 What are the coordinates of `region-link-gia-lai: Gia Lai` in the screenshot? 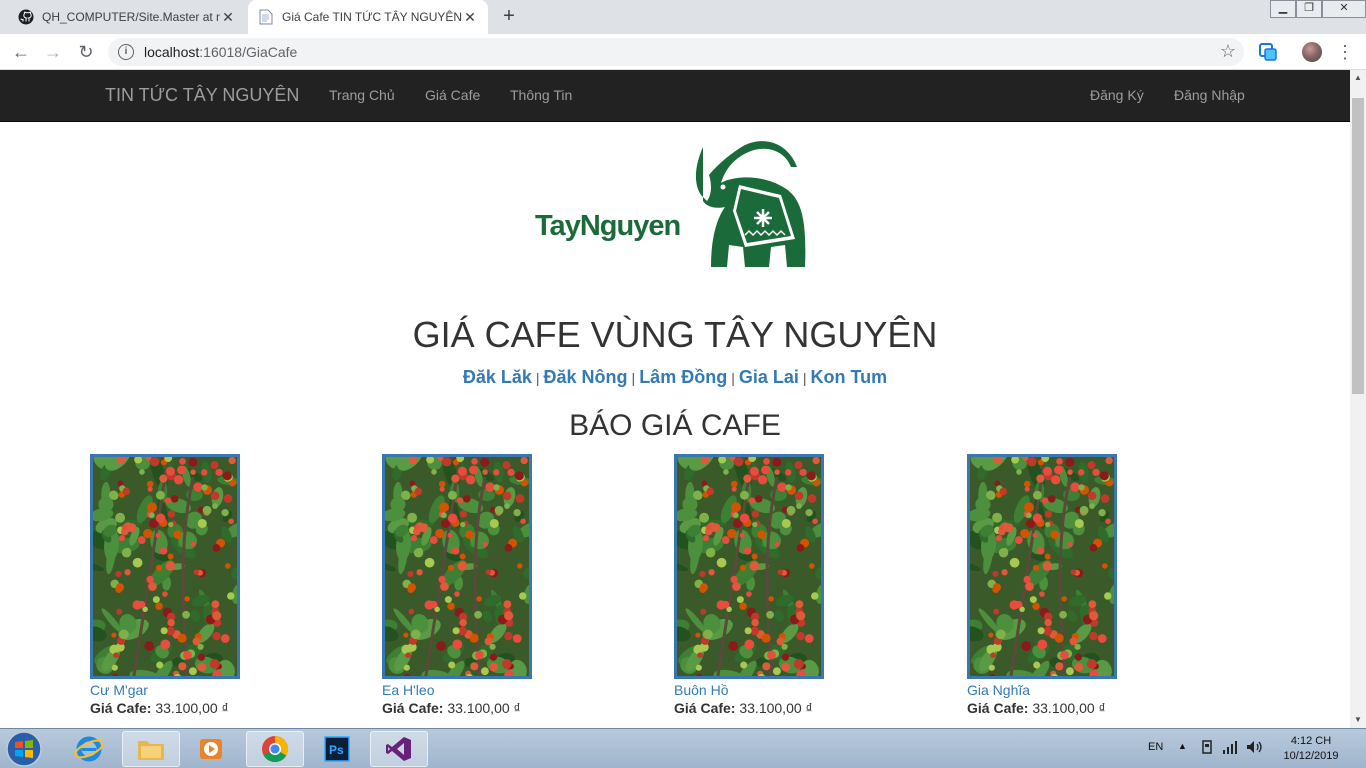 It's located at (769, 377).